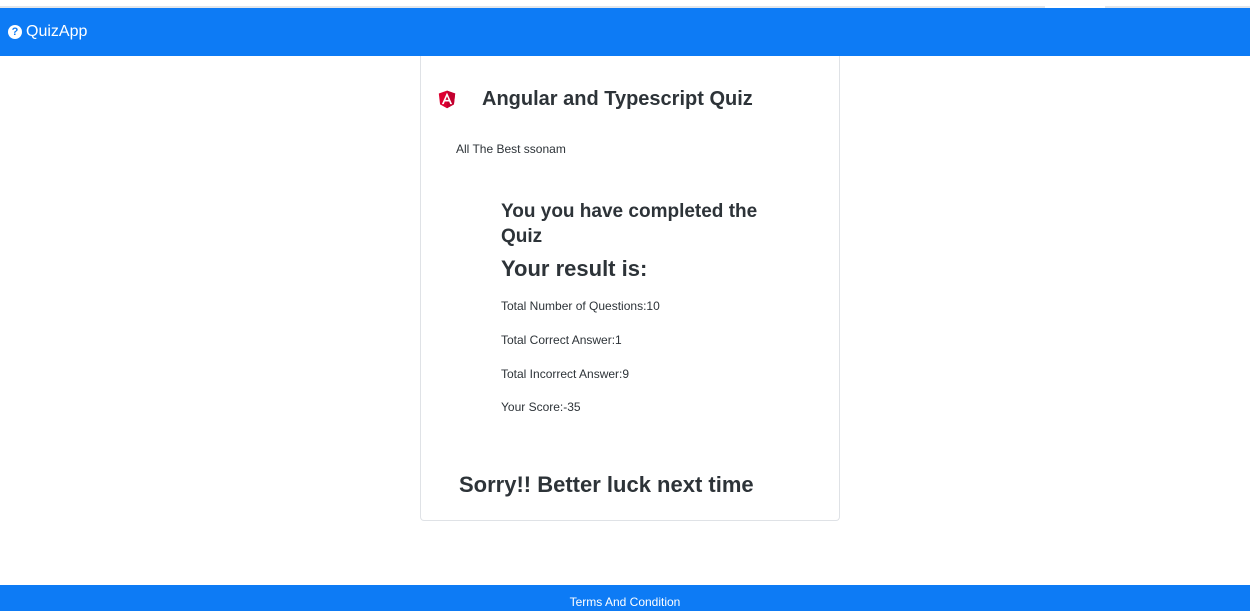 The width and height of the screenshot is (1250, 611). Describe the element at coordinates (625, 4) in the screenshot. I see `browser-top-edge` at that location.